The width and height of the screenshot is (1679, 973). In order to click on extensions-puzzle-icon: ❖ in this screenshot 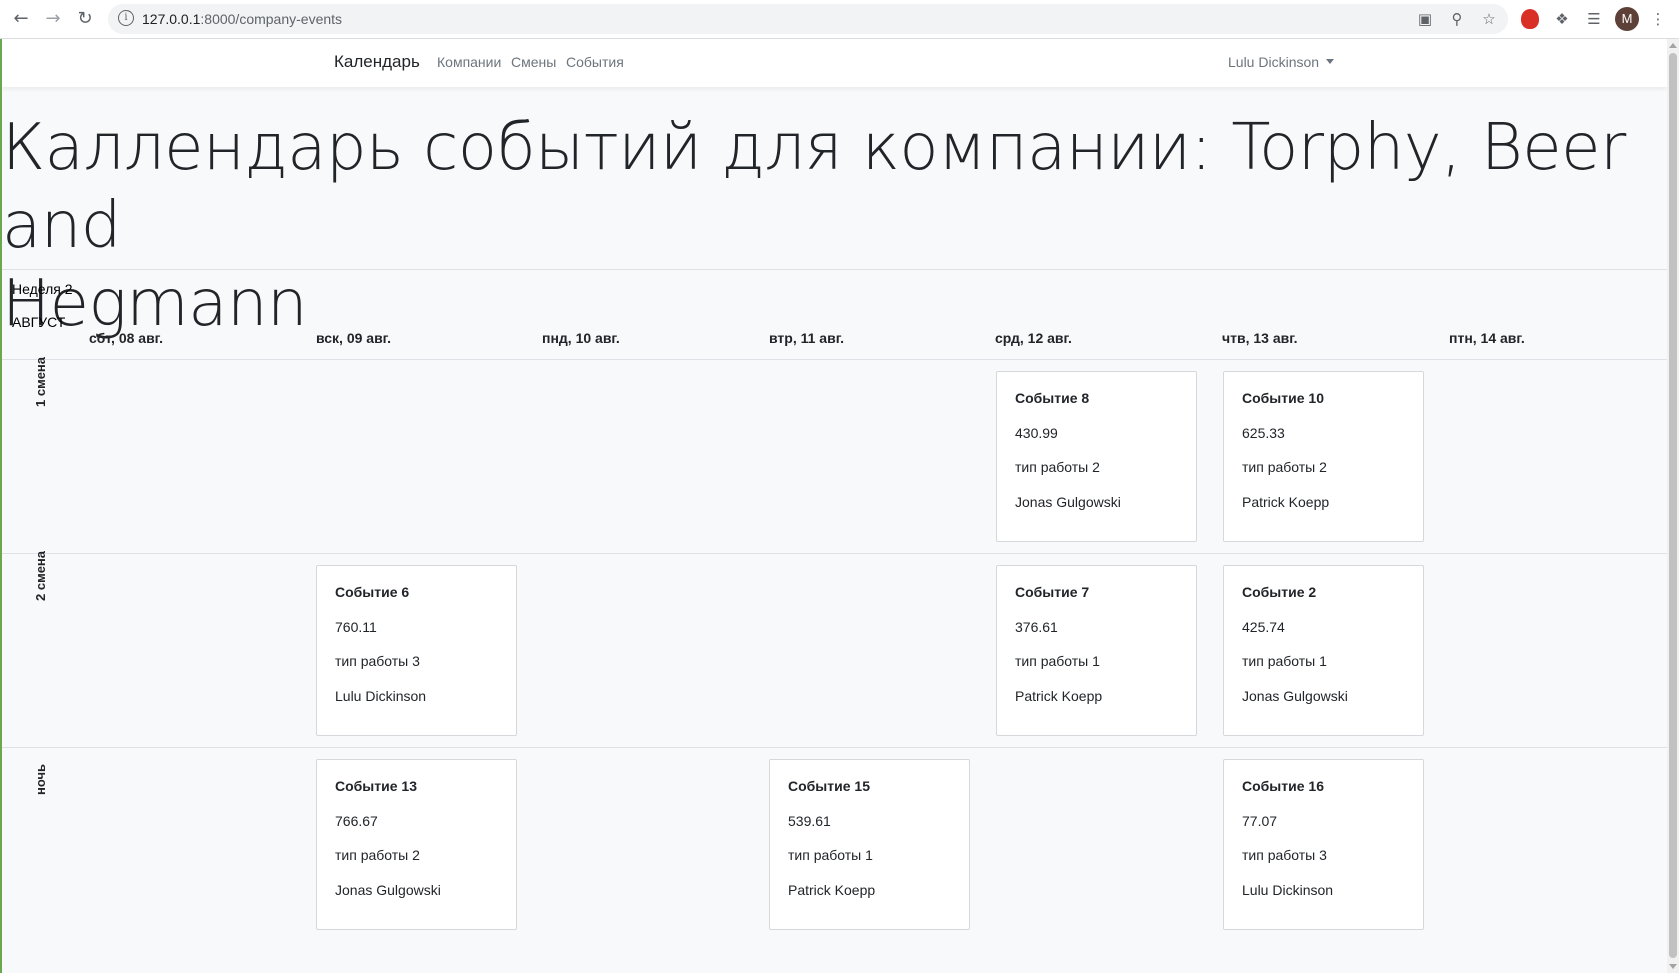, I will do `click(1562, 19)`.